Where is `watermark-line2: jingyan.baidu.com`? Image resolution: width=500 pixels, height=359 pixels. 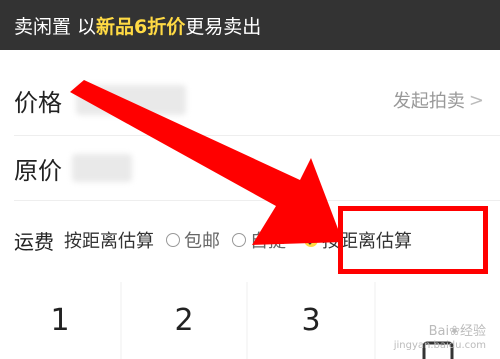
watermark-line2: jingyan.baidu.com is located at coordinates (439, 345).